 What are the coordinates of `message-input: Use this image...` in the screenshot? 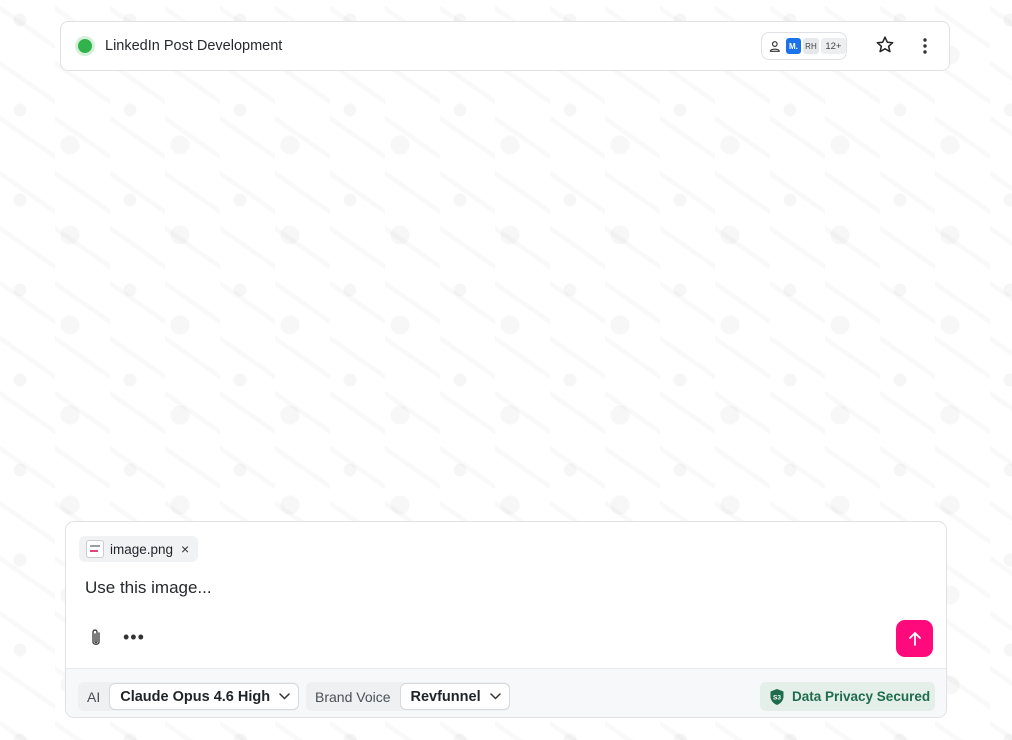 It's located at (148, 588).